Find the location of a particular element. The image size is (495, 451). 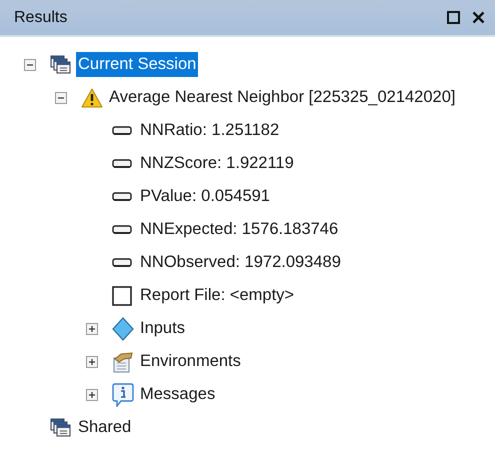

tree-item: Report File: <empty> is located at coordinates (217, 295).